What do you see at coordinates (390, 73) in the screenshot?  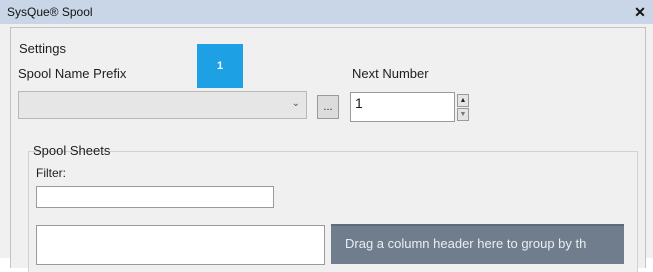 I see `next-number-label: Next Number` at bounding box center [390, 73].